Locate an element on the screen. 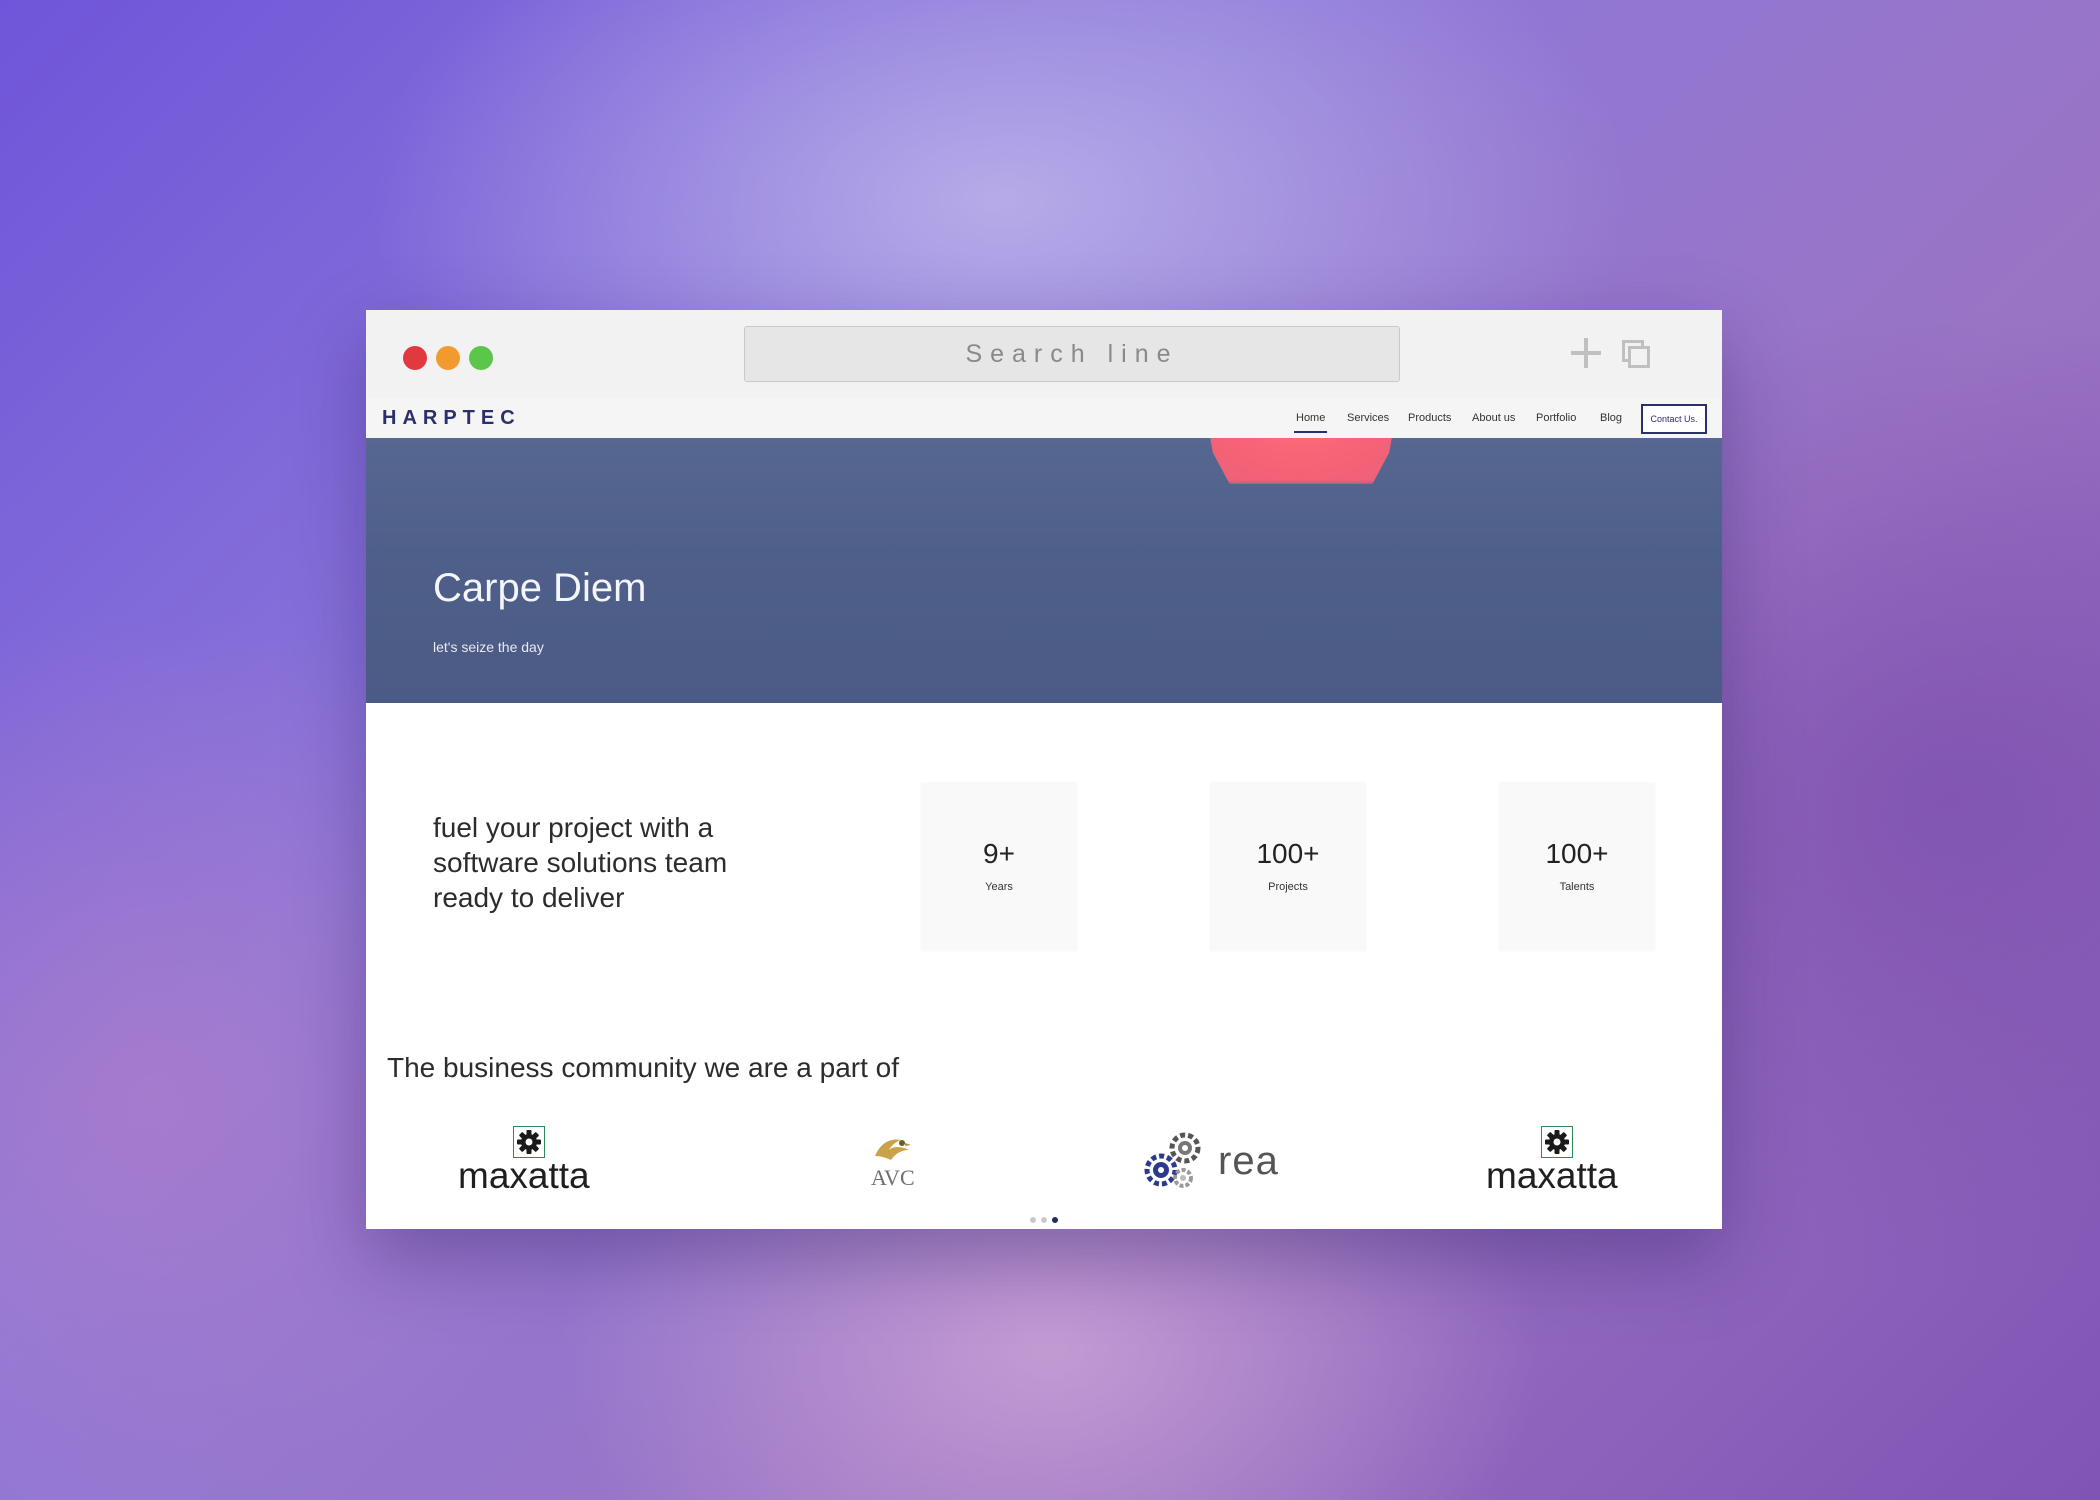  hero-banner: Carpe Diem let's seize the day is located at coordinates (1044, 570).